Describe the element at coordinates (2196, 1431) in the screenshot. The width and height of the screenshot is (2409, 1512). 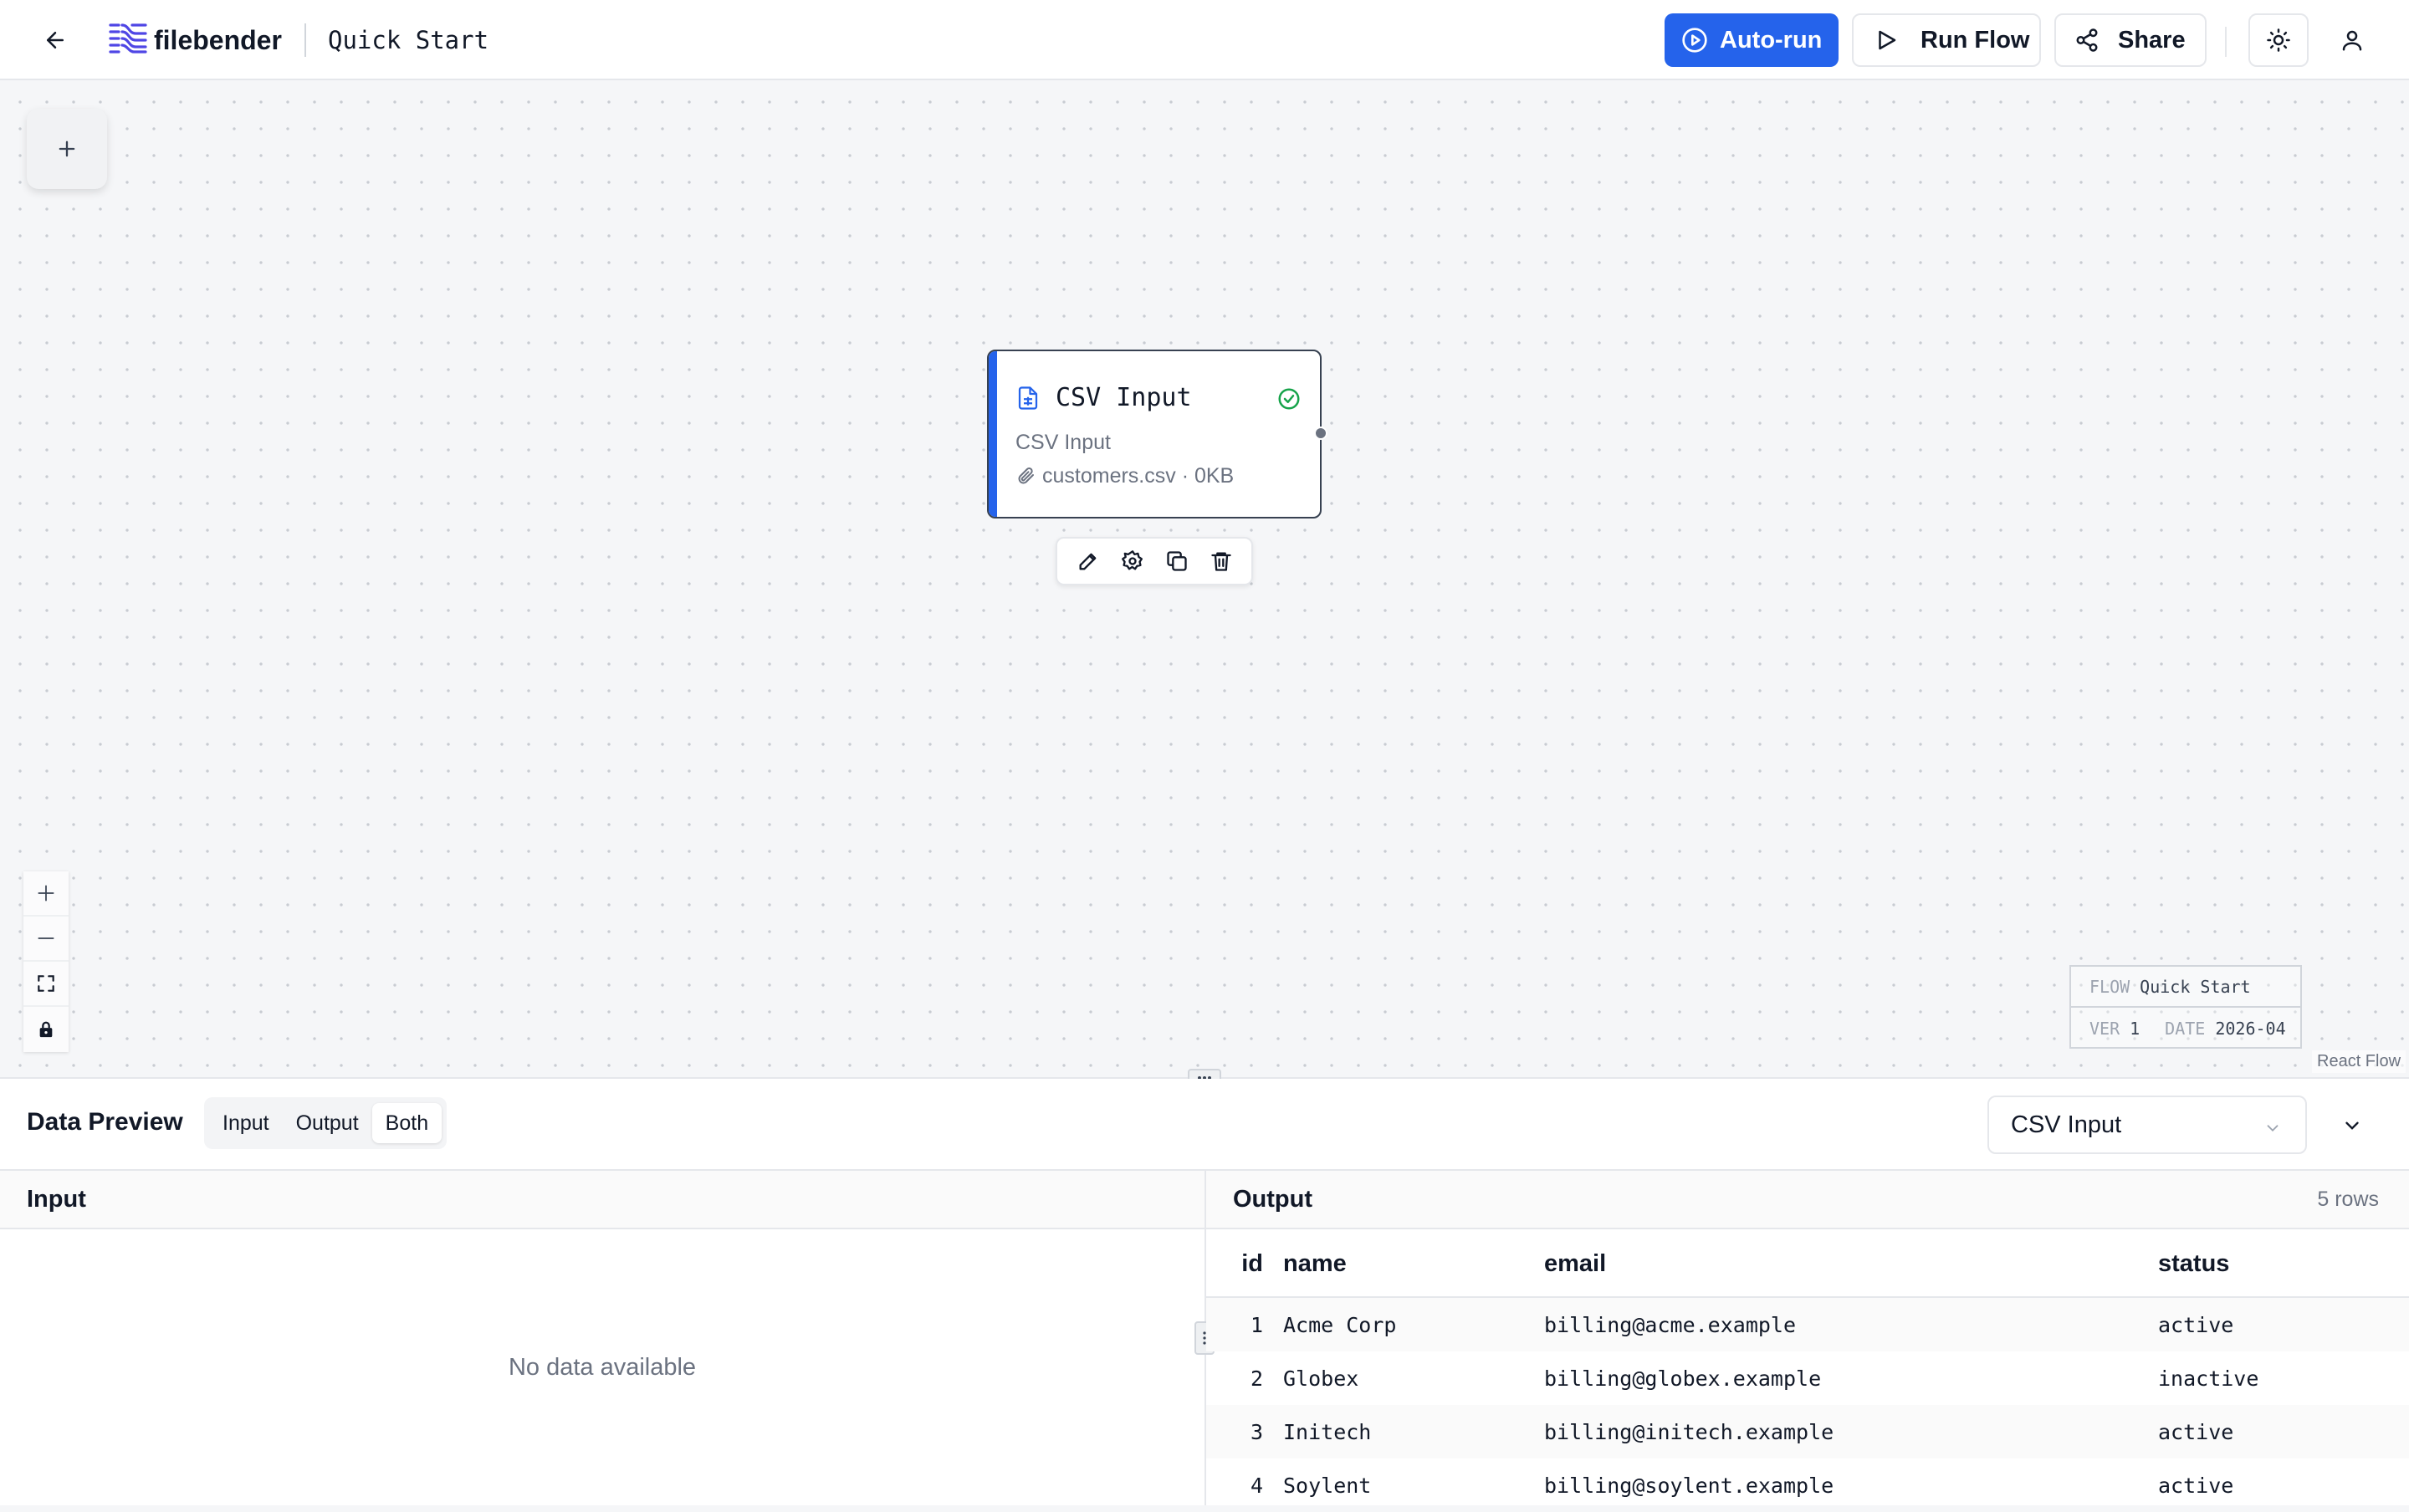
I see `cell-status: active` at that location.